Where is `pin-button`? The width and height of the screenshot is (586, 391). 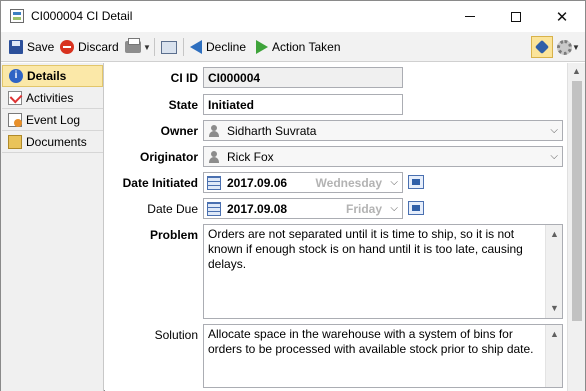 pin-button is located at coordinates (542, 47).